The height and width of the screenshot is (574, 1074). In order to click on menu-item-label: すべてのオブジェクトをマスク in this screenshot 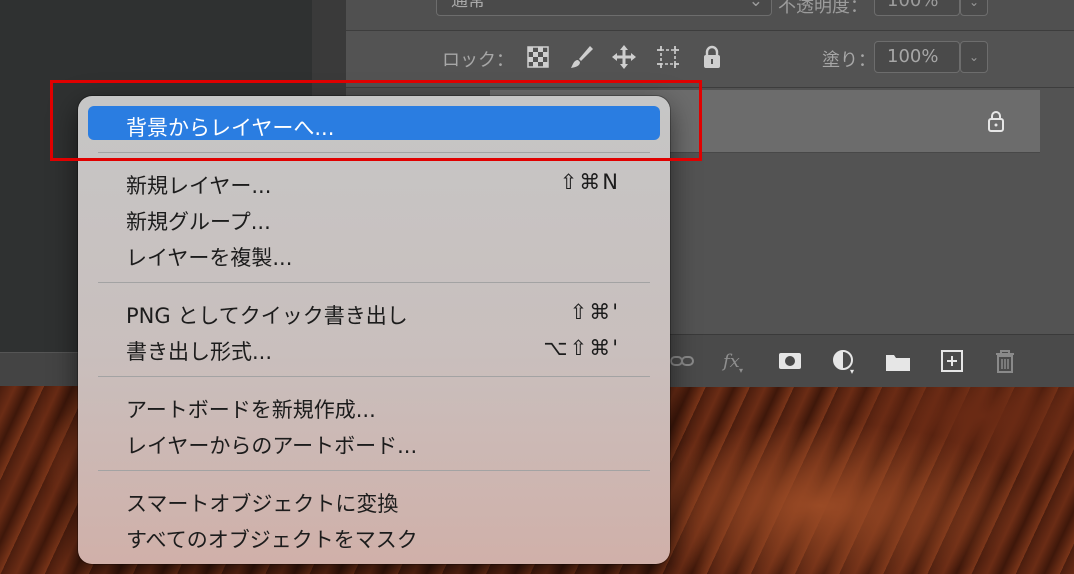, I will do `click(272, 540)`.